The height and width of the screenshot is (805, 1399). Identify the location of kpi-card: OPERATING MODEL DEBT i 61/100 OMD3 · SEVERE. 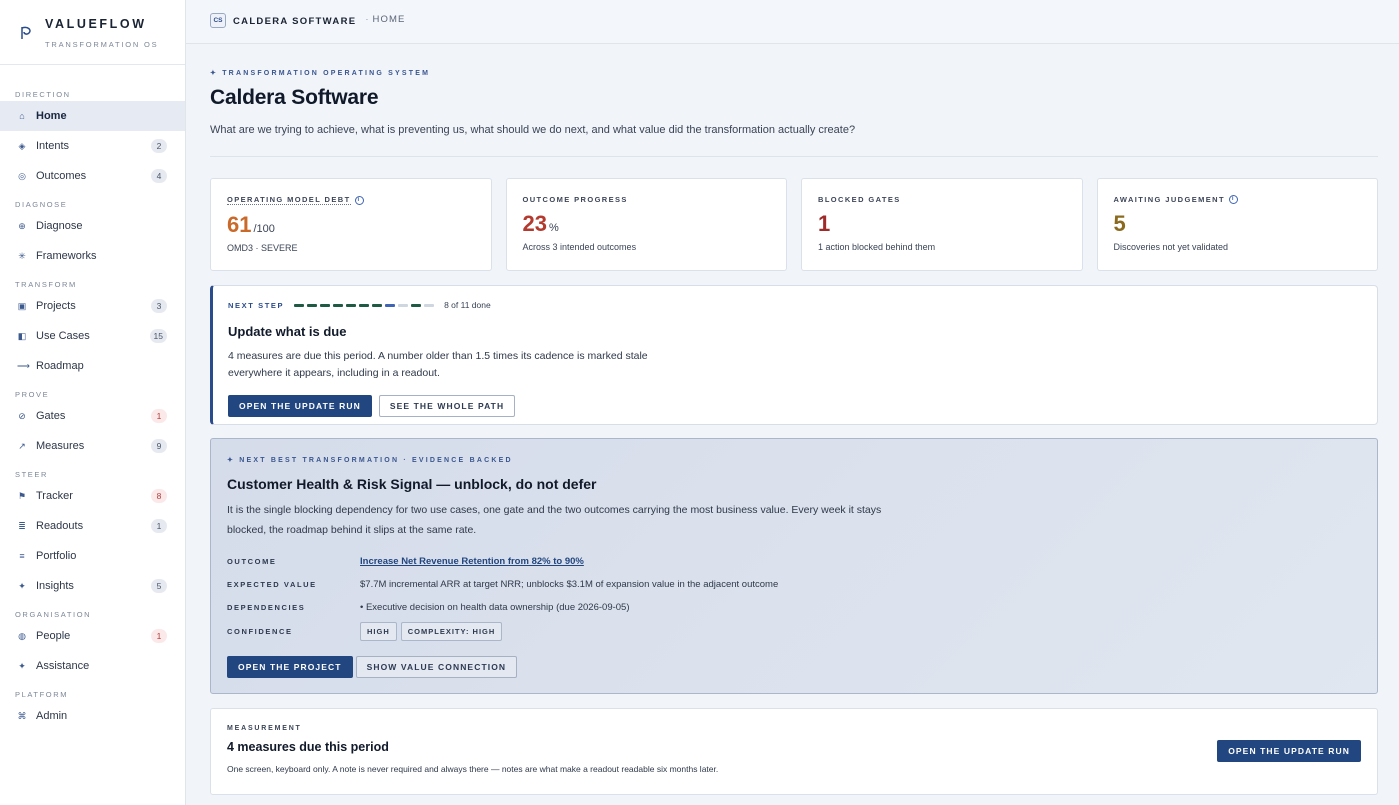
(351, 224).